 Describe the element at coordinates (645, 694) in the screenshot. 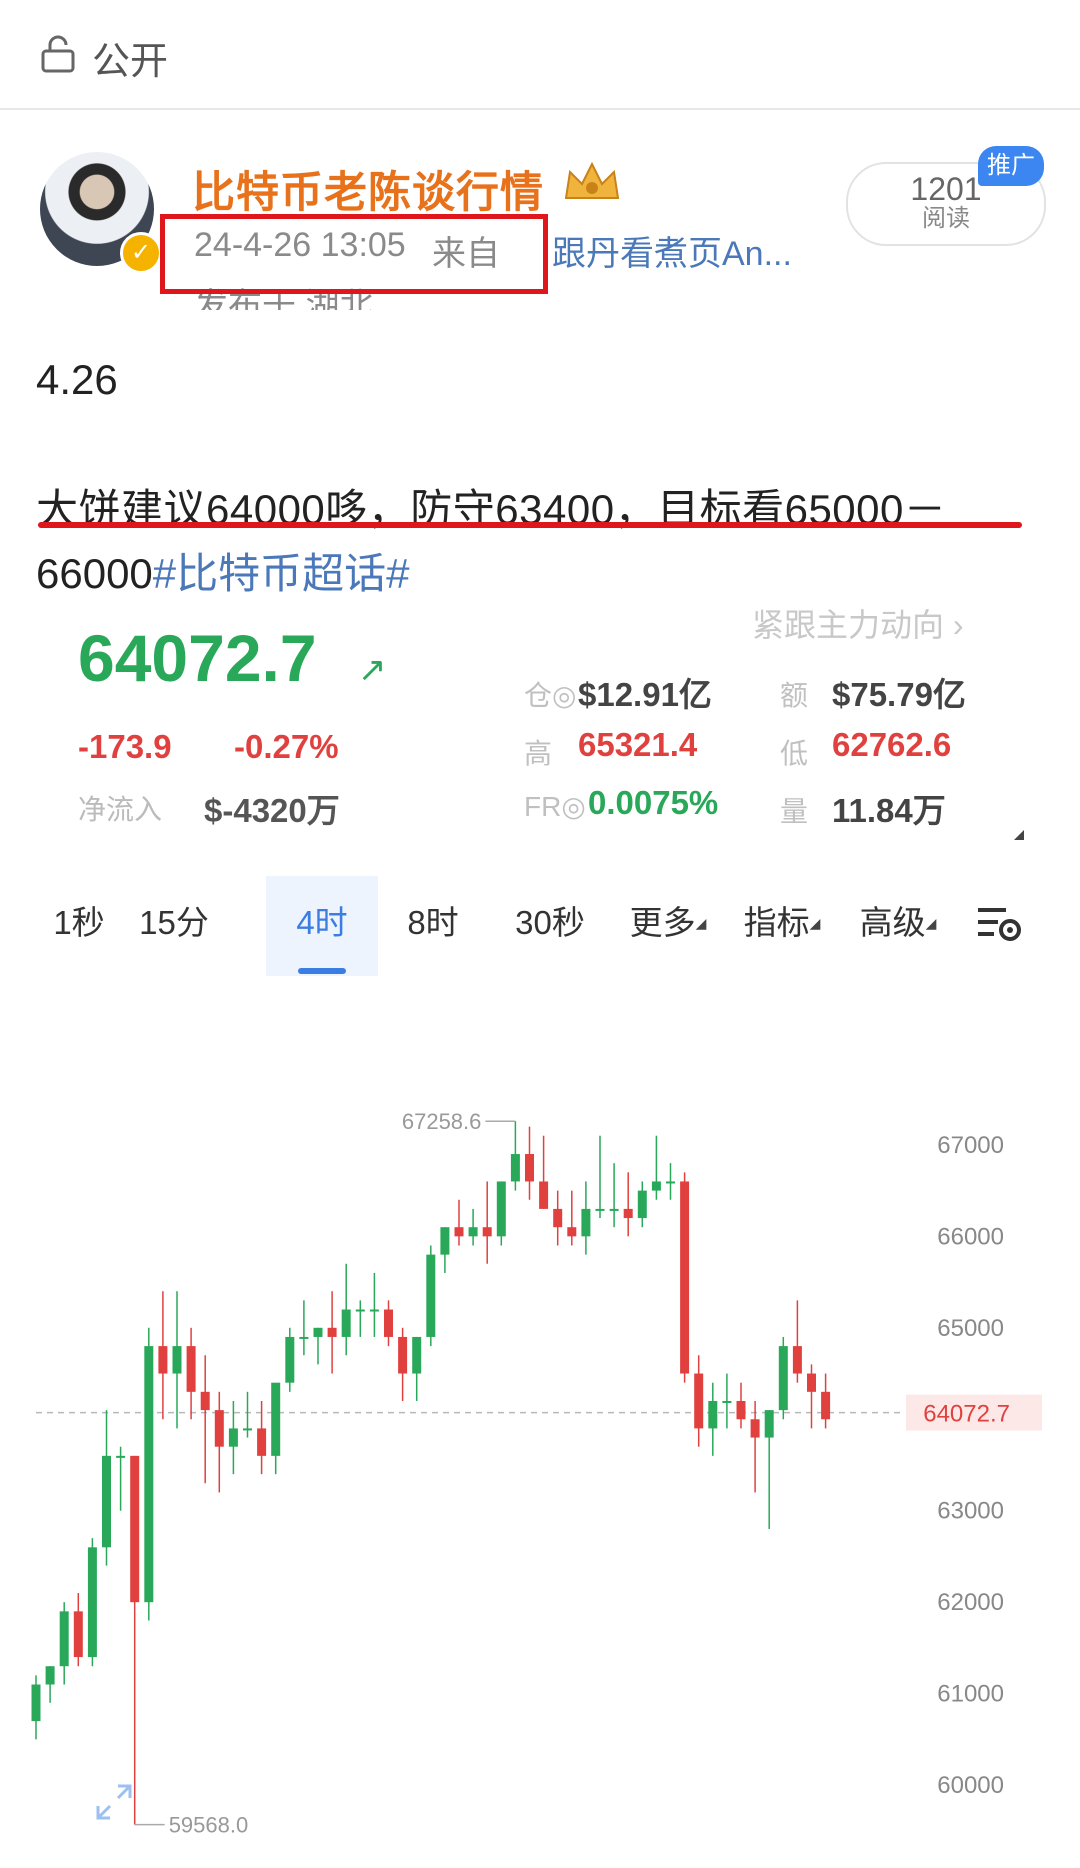

I see `open-interest-value: $12.91亿` at that location.